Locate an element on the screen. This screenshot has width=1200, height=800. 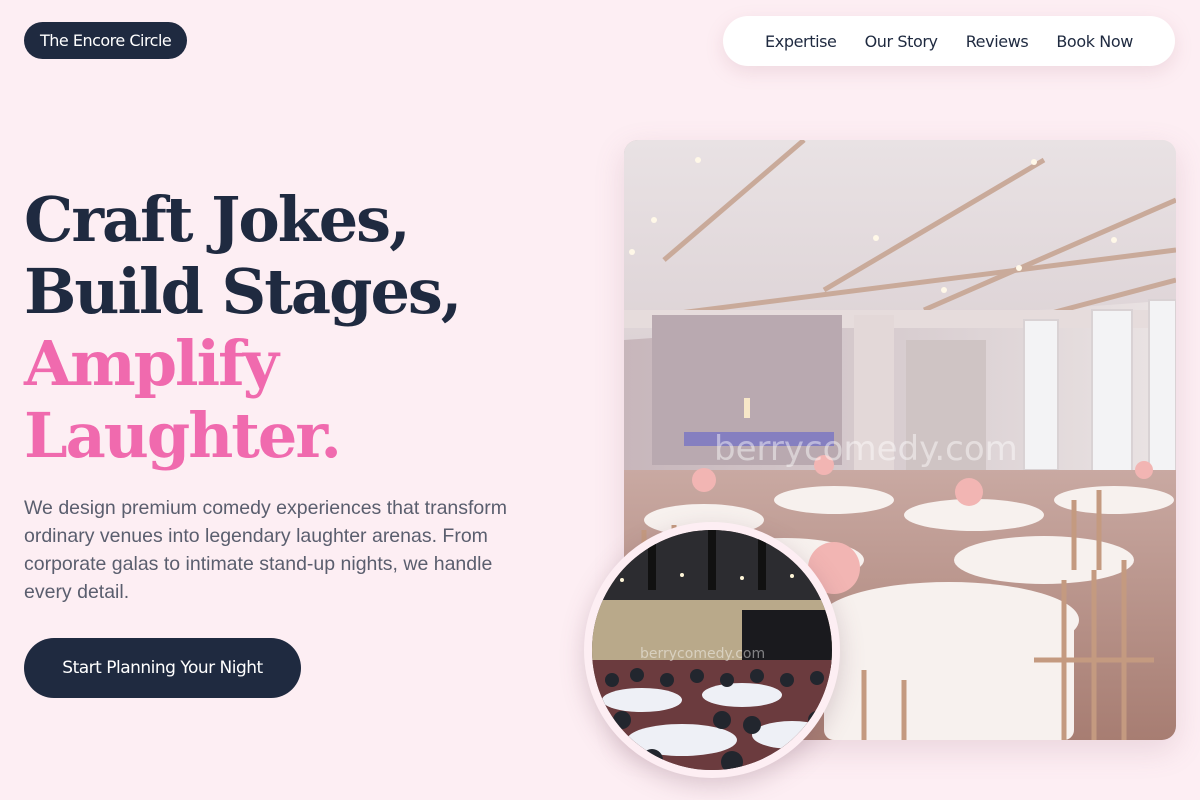
nav-link-expertise: Expertise is located at coordinates (801, 41).